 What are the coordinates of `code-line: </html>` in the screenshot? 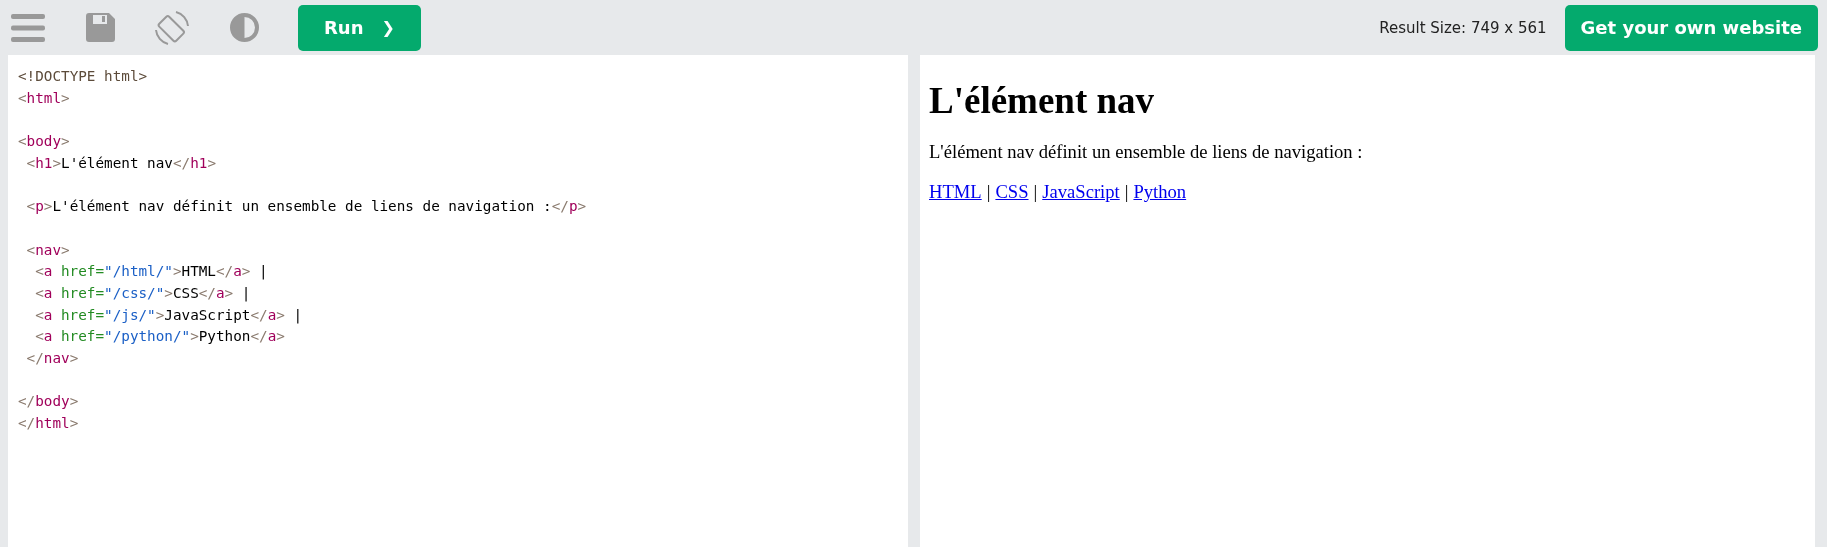 It's located at (48, 424).